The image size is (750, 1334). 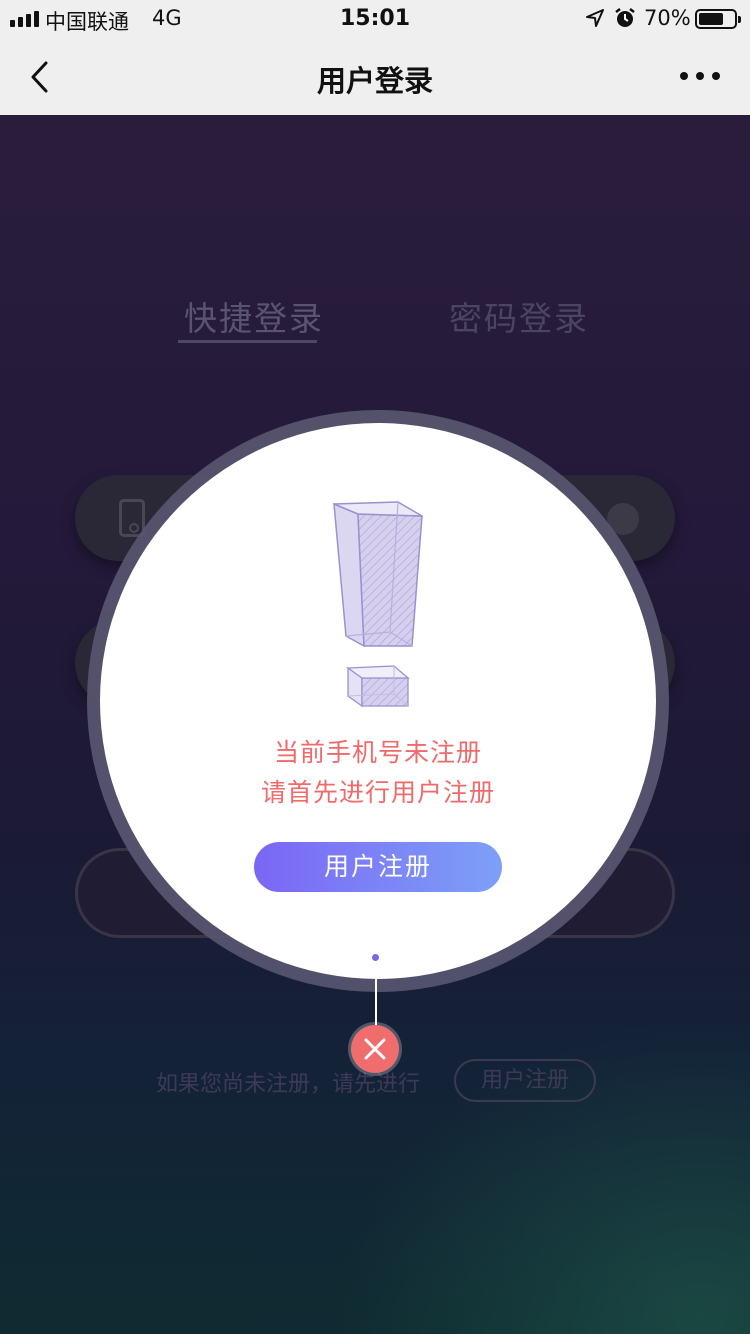 What do you see at coordinates (700, 76) in the screenshot?
I see `more-dots-icon` at bounding box center [700, 76].